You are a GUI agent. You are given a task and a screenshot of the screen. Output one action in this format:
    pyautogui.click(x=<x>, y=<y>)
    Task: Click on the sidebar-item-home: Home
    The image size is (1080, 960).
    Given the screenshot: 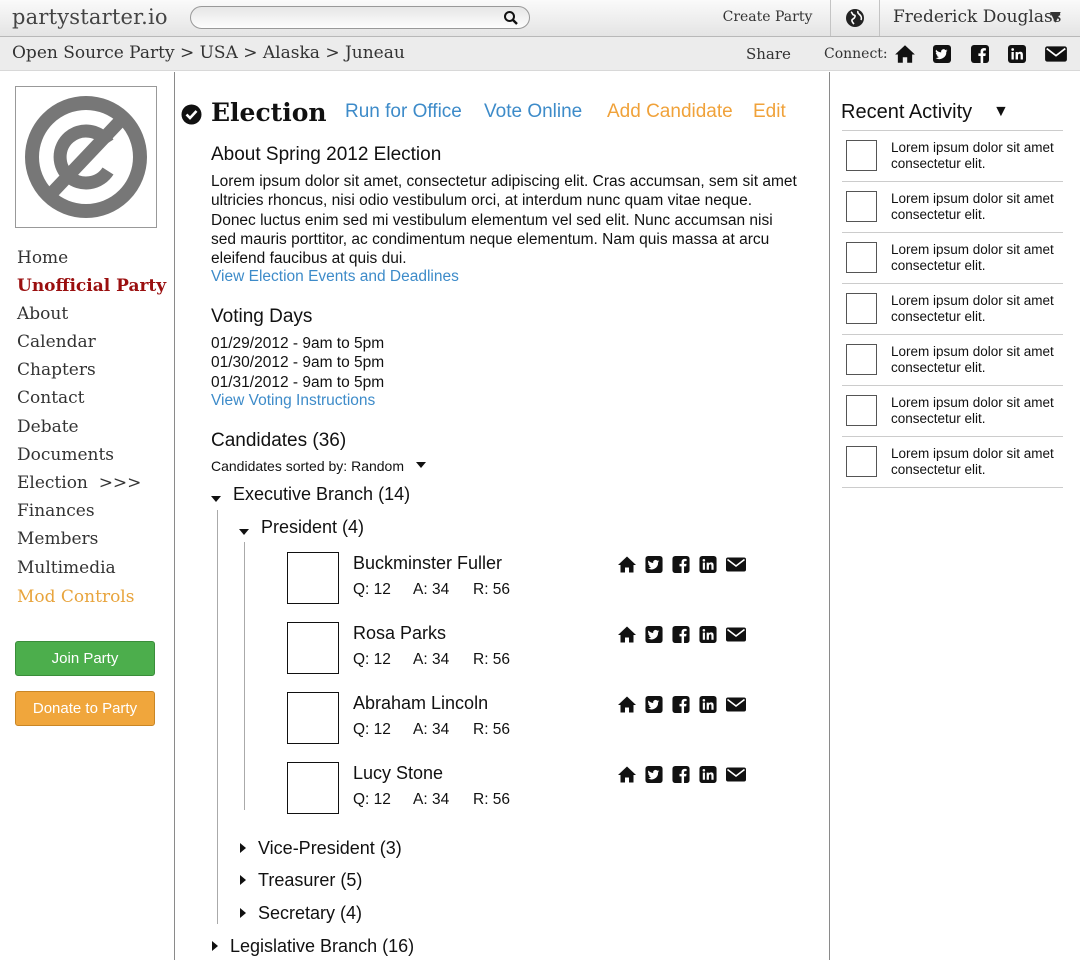 What is the action you would take?
    pyautogui.click(x=42, y=258)
    